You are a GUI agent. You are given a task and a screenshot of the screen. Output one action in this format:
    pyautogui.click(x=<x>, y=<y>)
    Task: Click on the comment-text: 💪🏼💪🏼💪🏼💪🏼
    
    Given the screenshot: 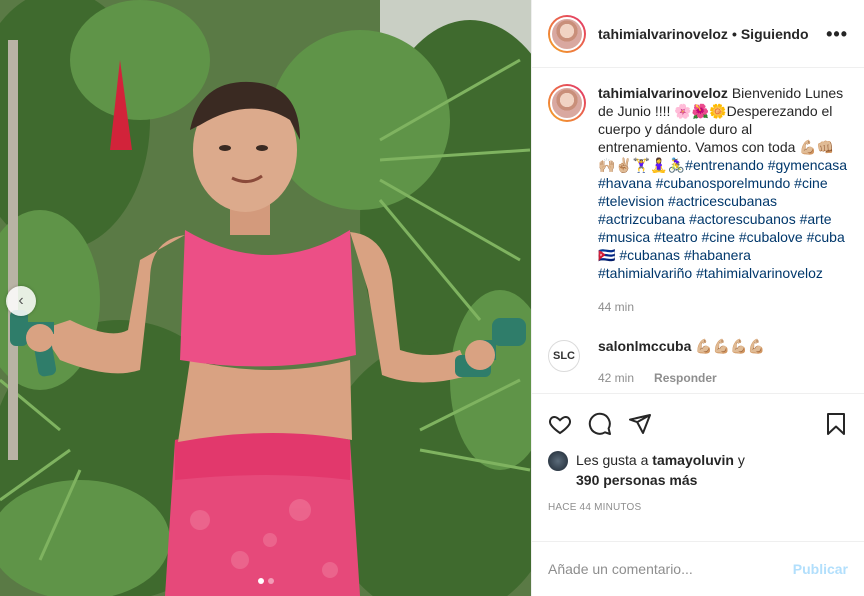 What is the action you would take?
    pyautogui.click(x=730, y=346)
    